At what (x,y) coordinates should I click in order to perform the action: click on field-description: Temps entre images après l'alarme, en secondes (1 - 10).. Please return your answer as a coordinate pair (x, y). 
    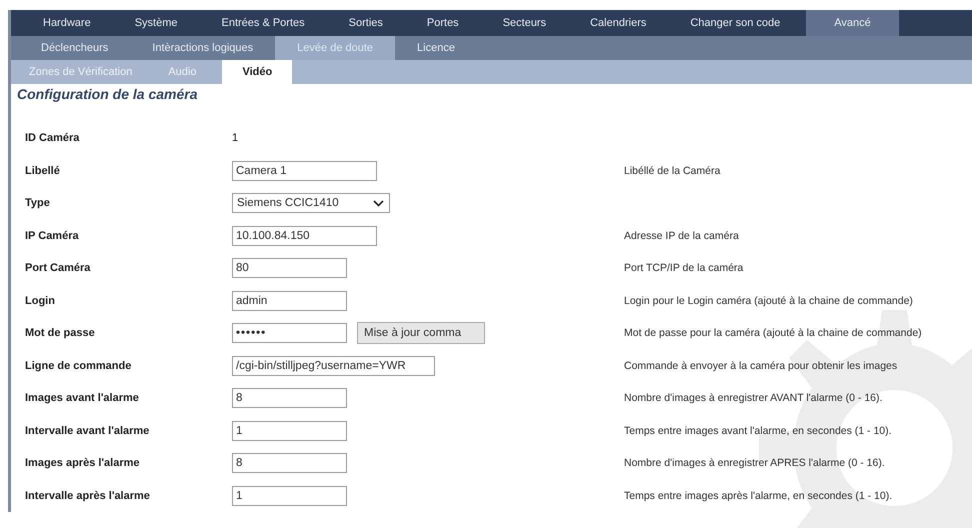
    Looking at the image, I should click on (758, 496).